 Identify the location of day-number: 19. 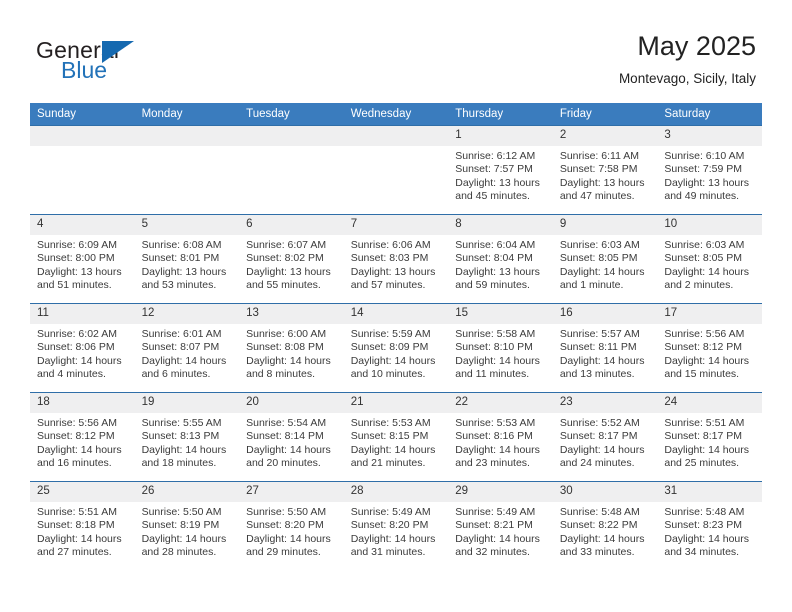
(187, 403).